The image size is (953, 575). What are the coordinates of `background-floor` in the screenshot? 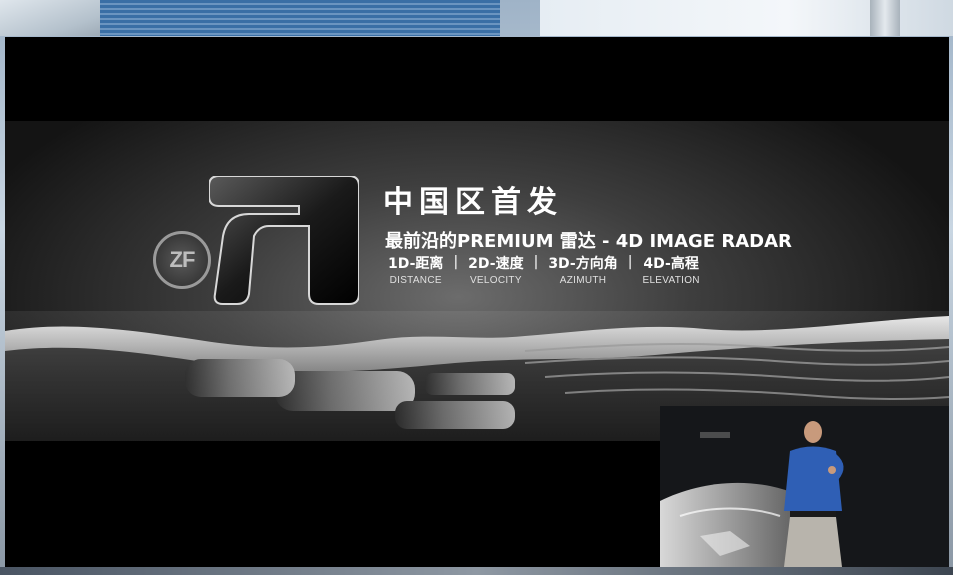 It's located at (476, 571).